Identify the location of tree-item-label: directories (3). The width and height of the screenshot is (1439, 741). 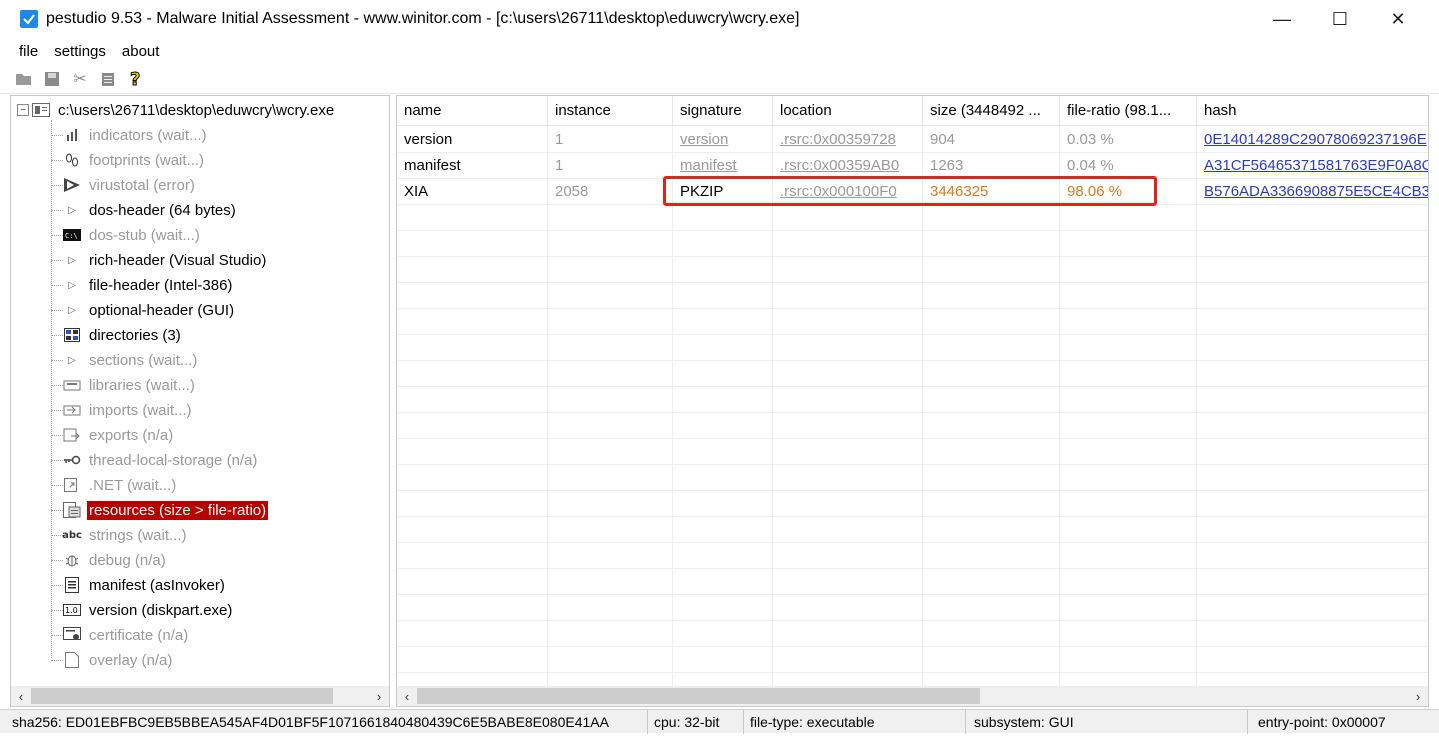
(135, 335).